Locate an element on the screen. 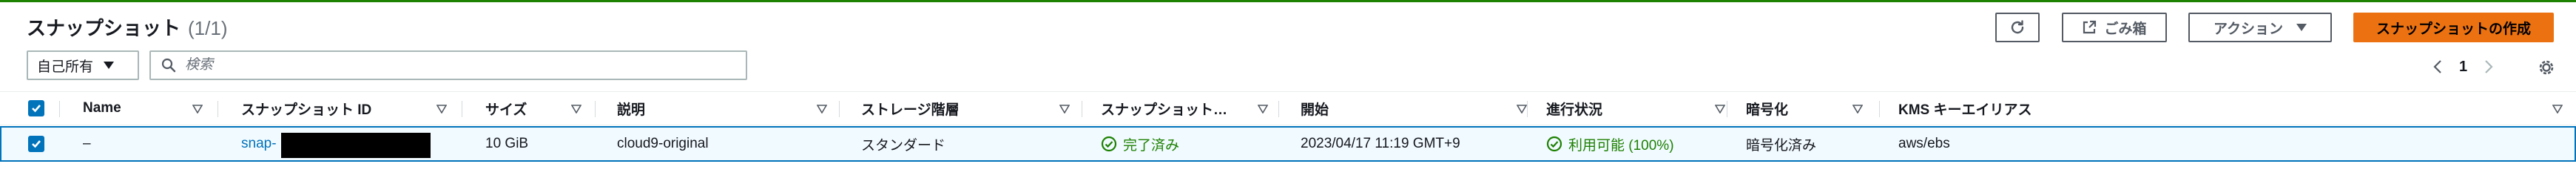 This screenshot has width=2576, height=181. redacted-block is located at coordinates (356, 145).